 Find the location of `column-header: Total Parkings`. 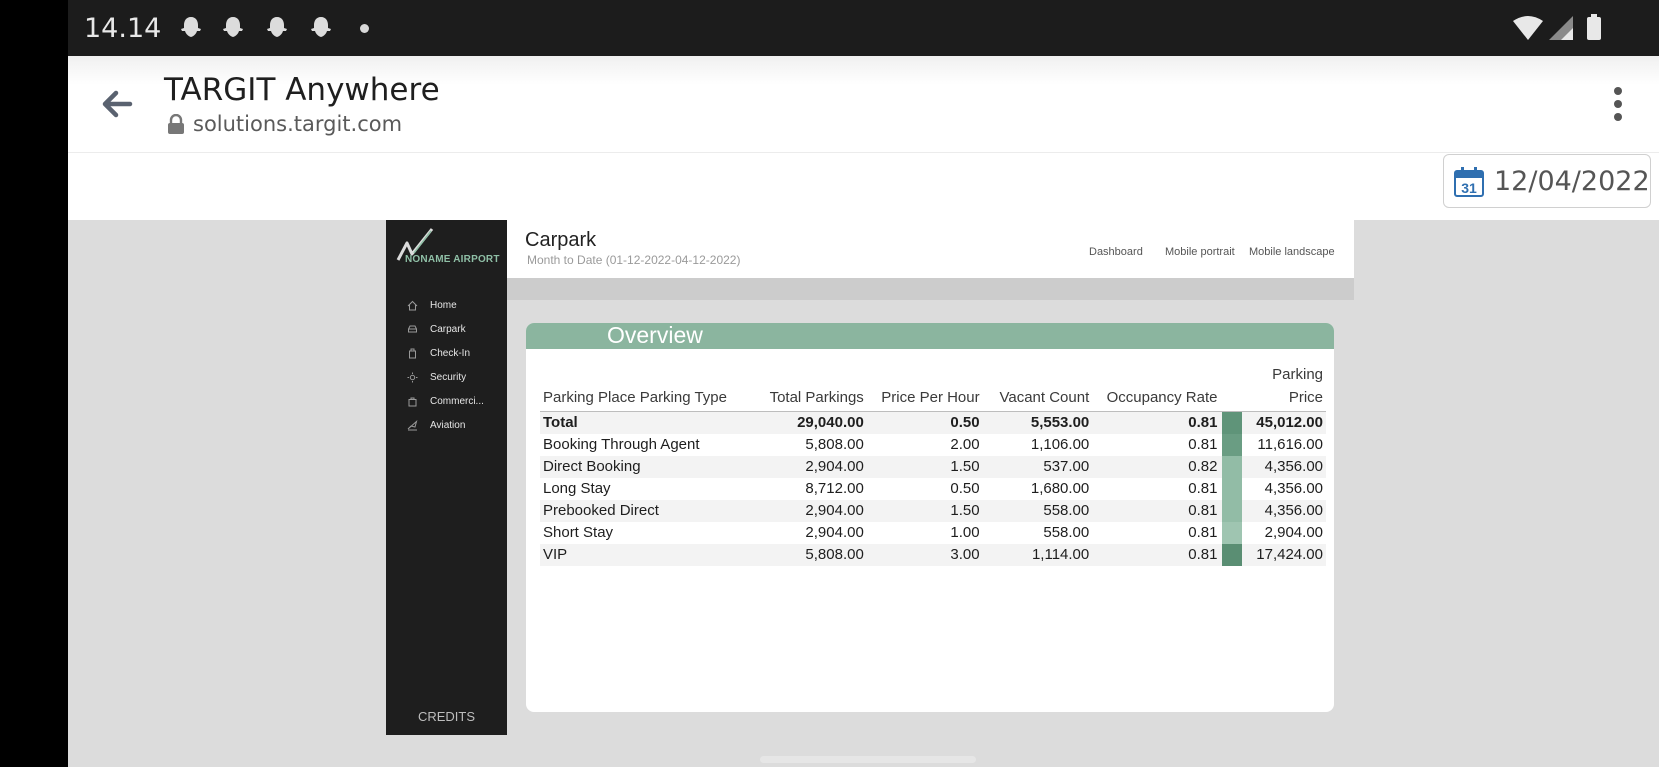

column-header: Total Parkings is located at coordinates (802, 386).